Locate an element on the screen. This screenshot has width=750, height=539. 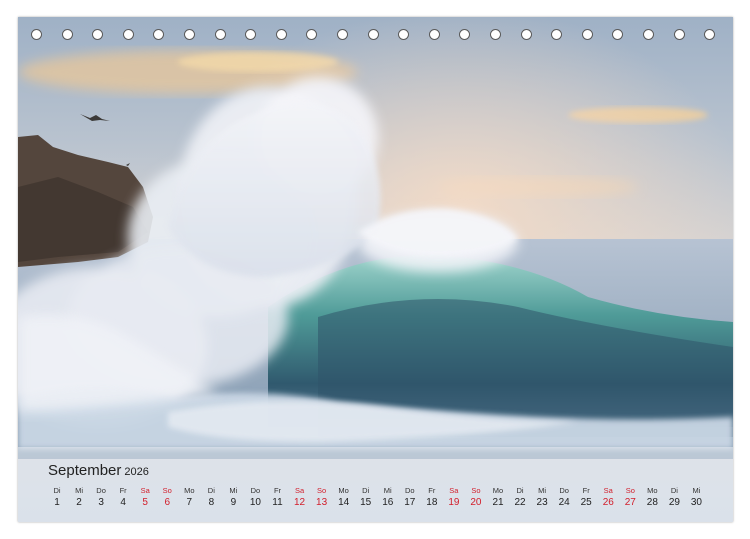
day-cell: Mo 28 is located at coordinates (652, 497).